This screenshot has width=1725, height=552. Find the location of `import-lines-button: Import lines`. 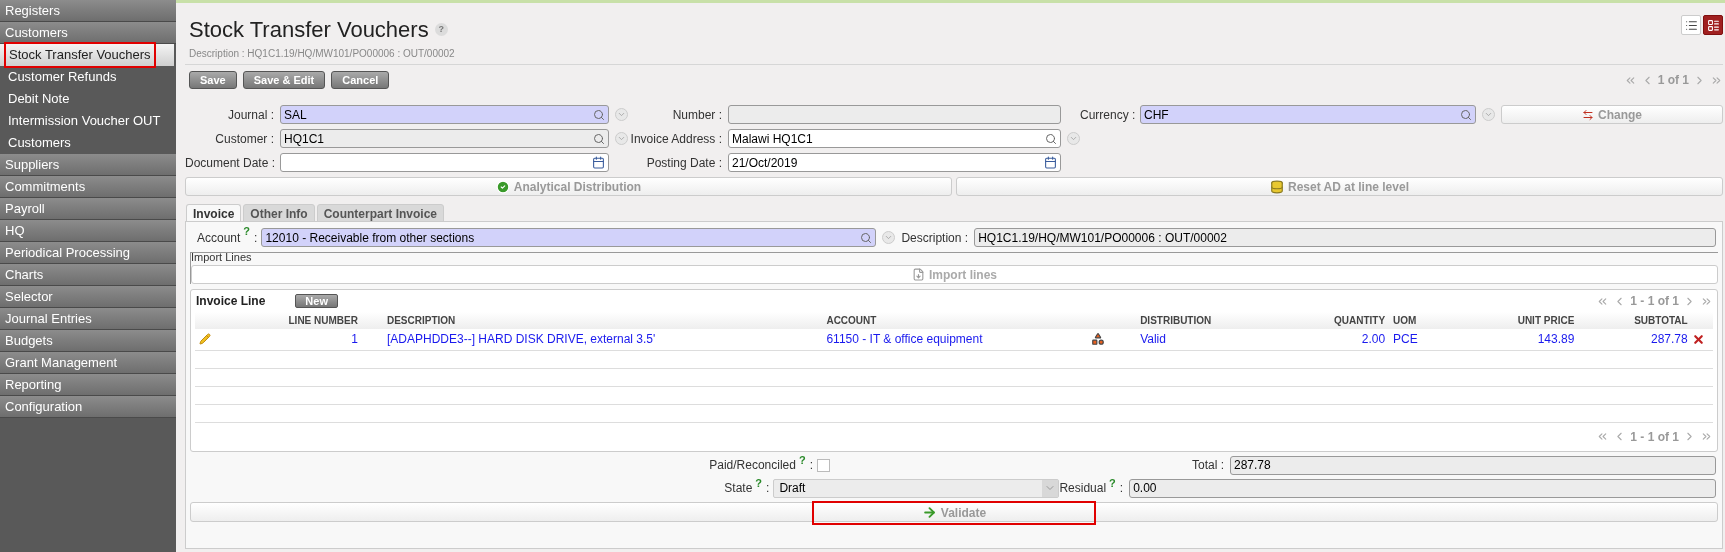

import-lines-button: Import lines is located at coordinates (954, 274).